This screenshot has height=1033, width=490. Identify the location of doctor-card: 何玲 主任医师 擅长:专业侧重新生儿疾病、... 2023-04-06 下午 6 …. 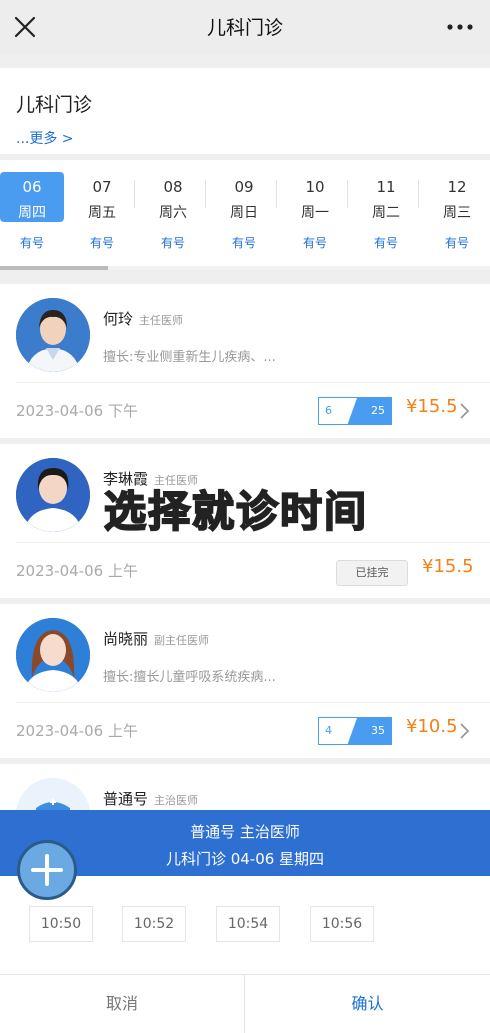
(245, 361).